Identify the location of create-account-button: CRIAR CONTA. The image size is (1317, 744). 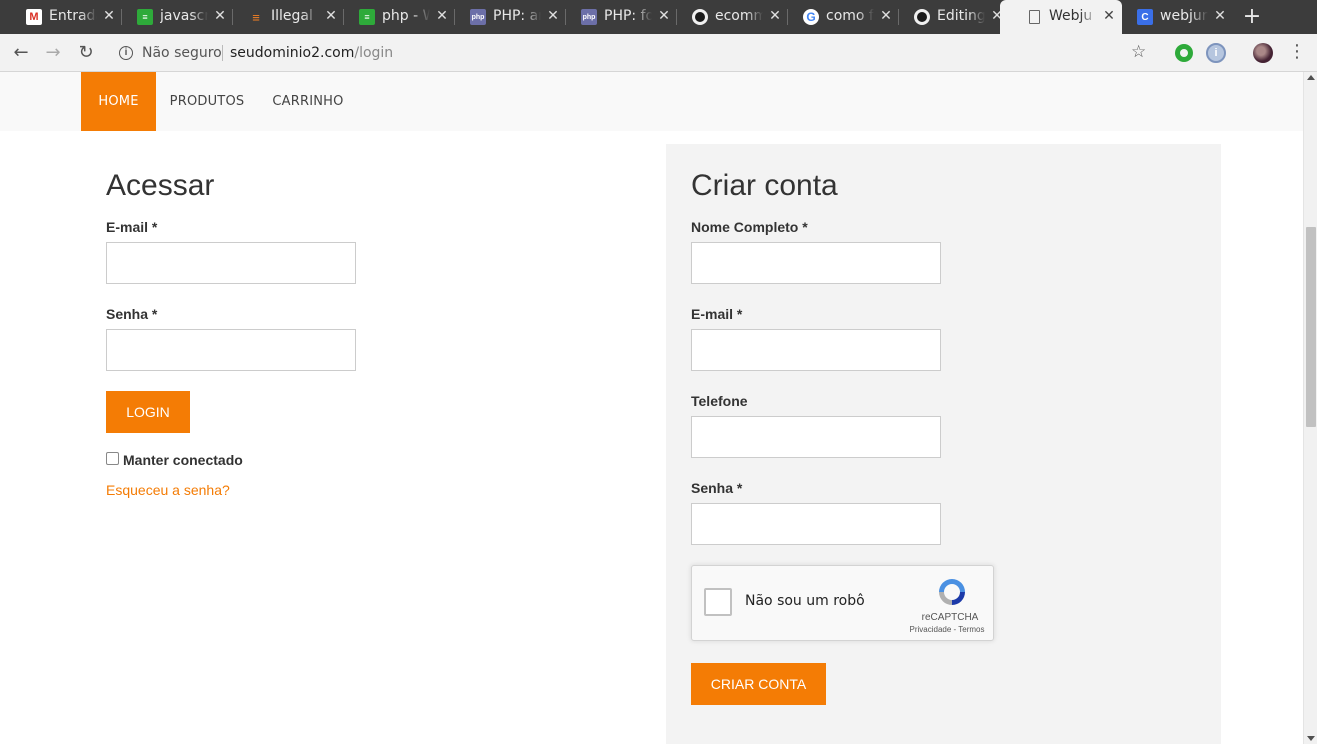
(758, 684).